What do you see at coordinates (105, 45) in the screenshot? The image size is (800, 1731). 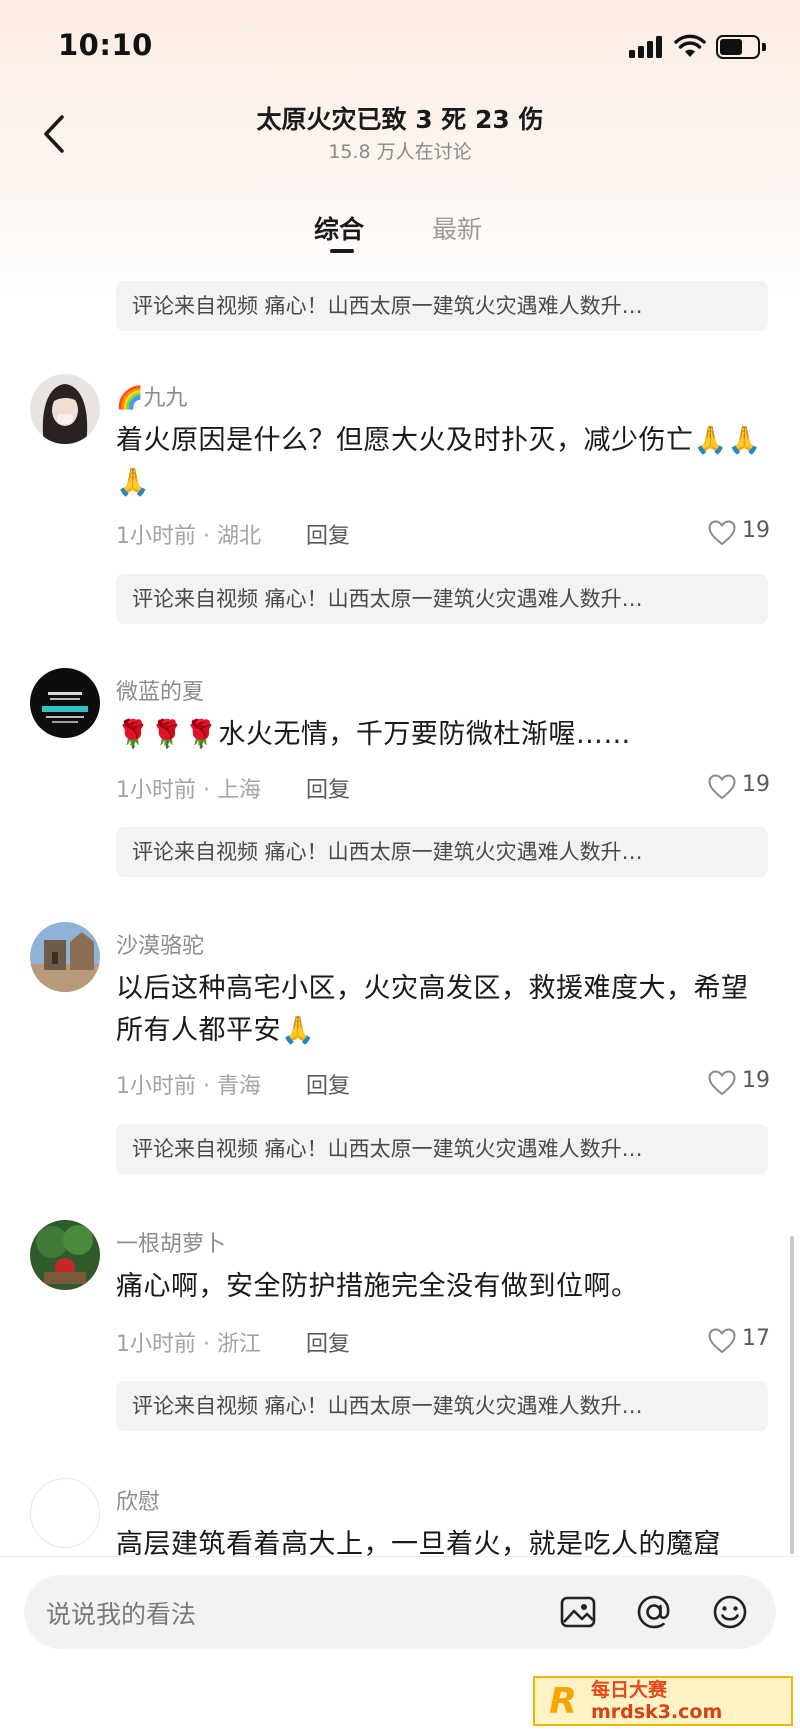 I see `status-time: 10:10` at bounding box center [105, 45].